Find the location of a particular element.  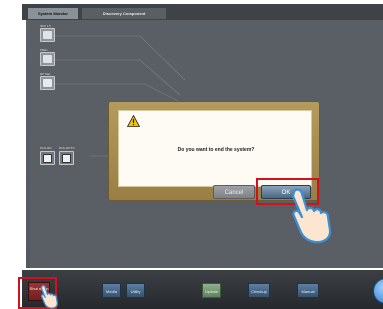

device-printer is located at coordinates (47, 83).